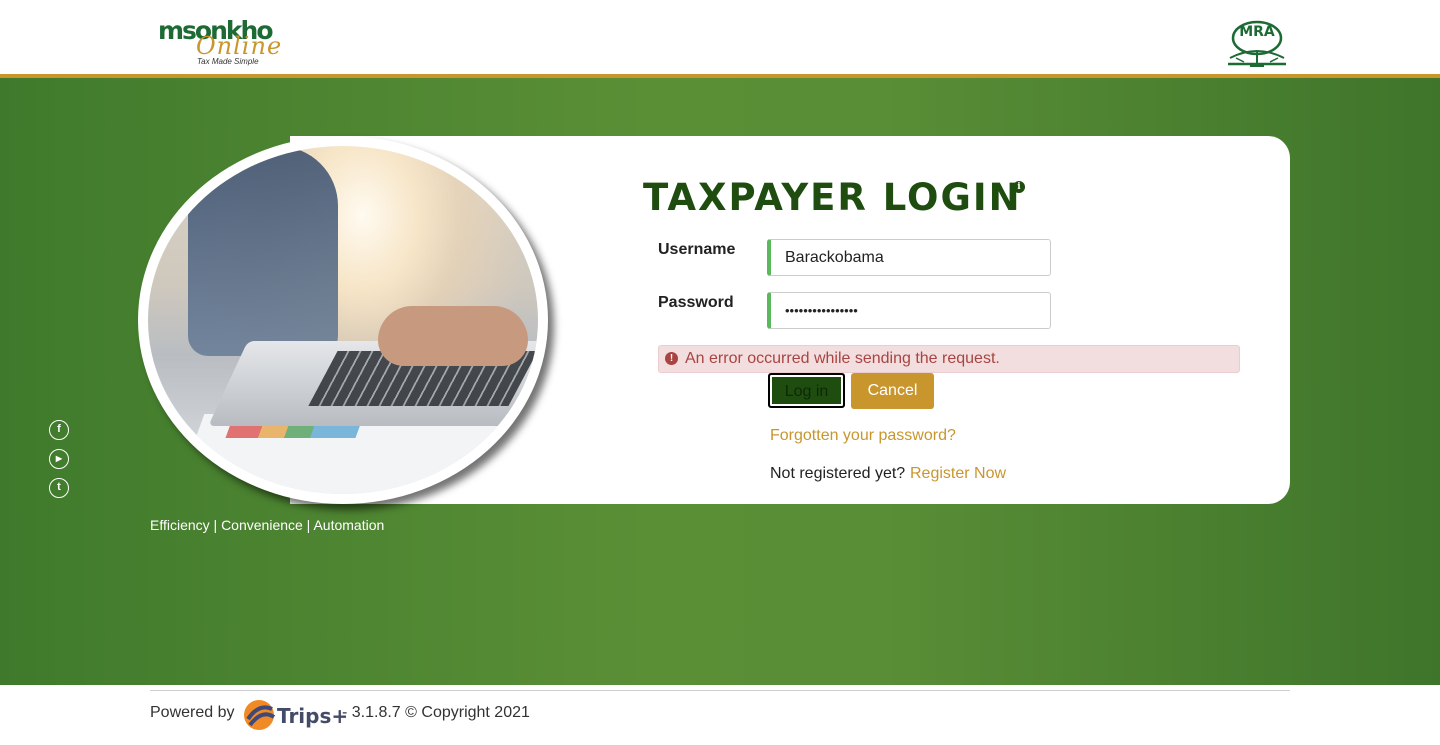  Describe the element at coordinates (313, 716) in the screenshot. I see `trips-brand: Trips+` at that location.